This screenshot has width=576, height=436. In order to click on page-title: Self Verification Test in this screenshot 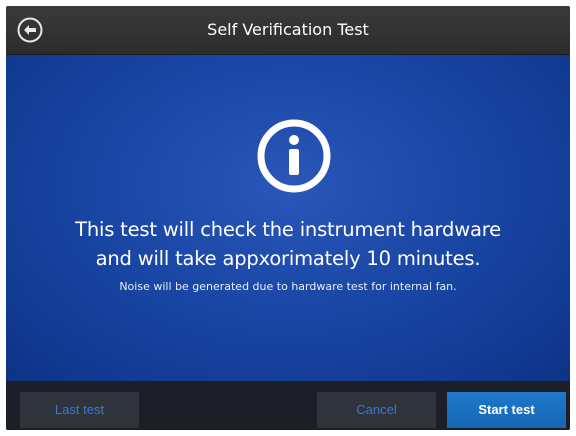, I will do `click(288, 29)`.